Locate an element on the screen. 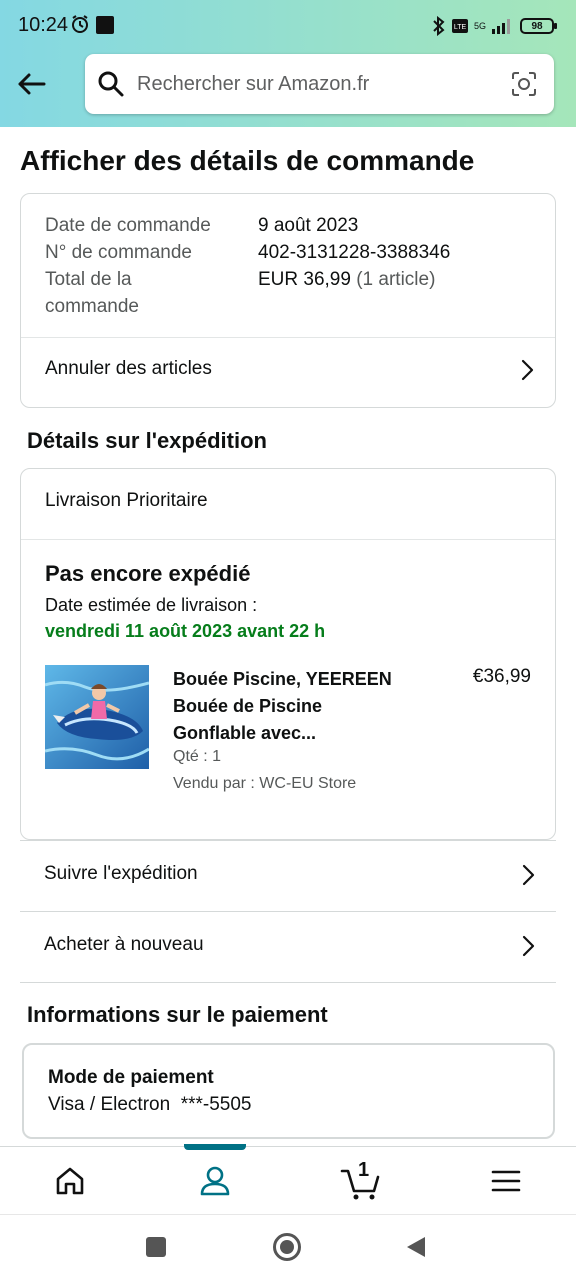 The width and height of the screenshot is (576, 1280). home-button-icon is located at coordinates (287, 1247).